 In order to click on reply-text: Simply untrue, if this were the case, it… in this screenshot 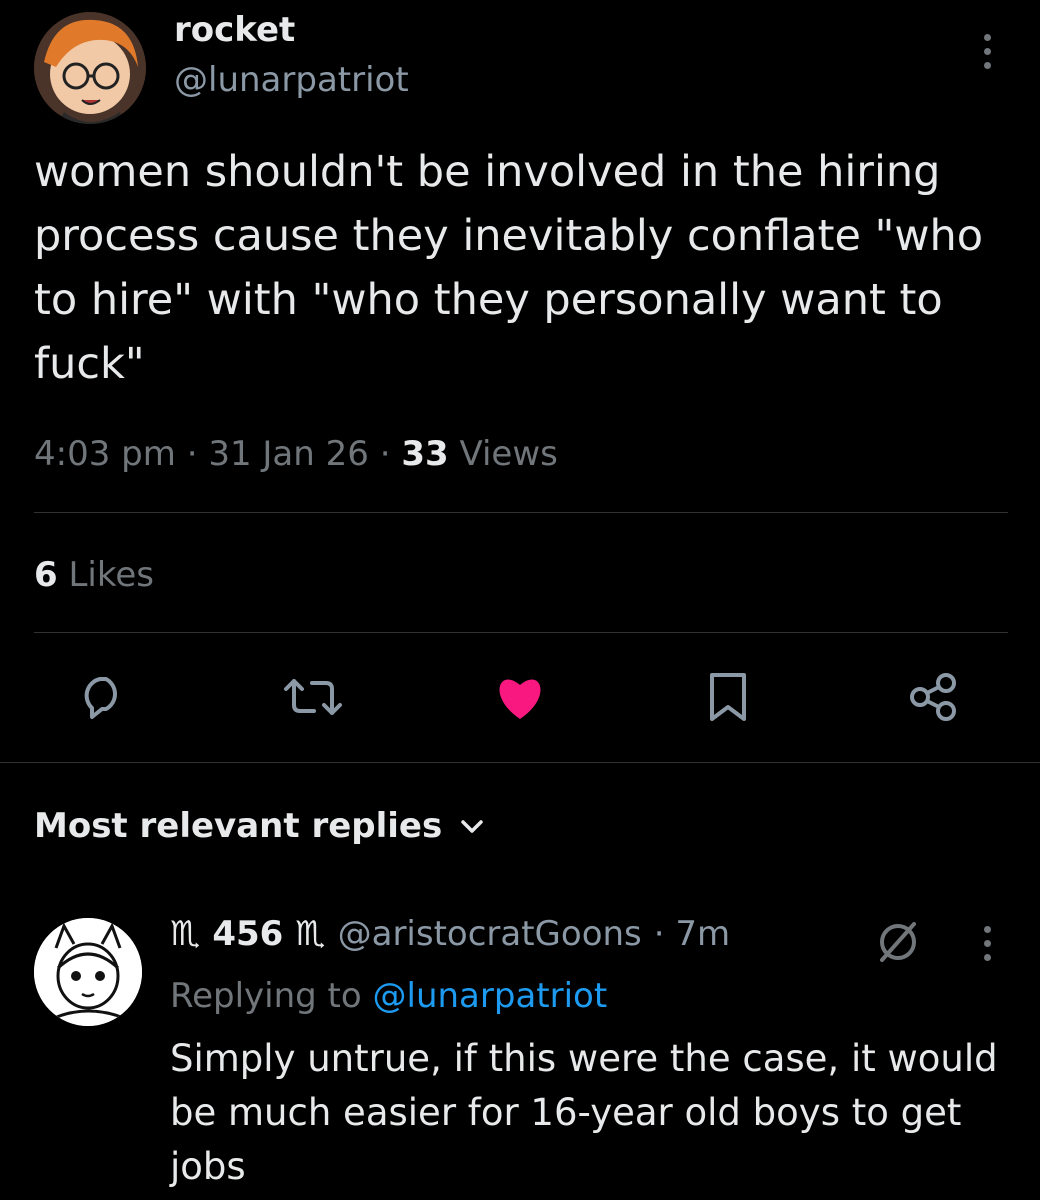, I will do `click(584, 1112)`.